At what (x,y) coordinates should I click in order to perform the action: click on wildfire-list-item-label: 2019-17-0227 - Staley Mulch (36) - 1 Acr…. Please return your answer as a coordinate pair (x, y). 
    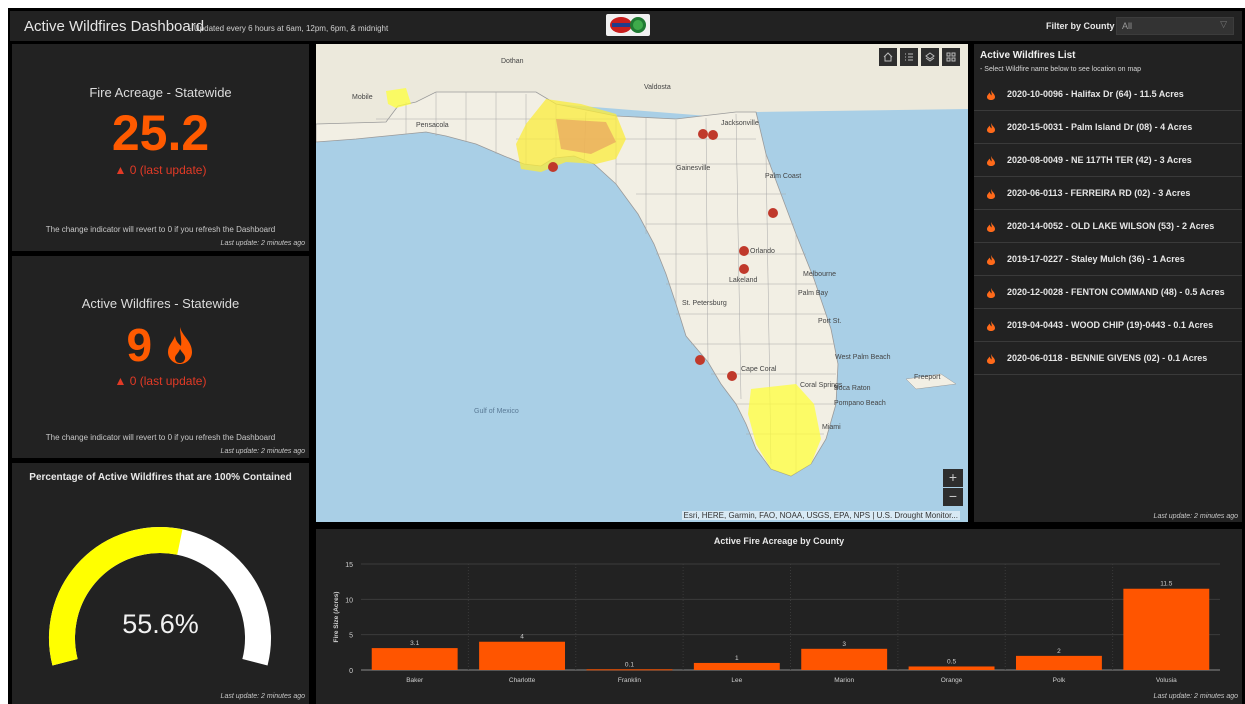
    Looking at the image, I should click on (1096, 259).